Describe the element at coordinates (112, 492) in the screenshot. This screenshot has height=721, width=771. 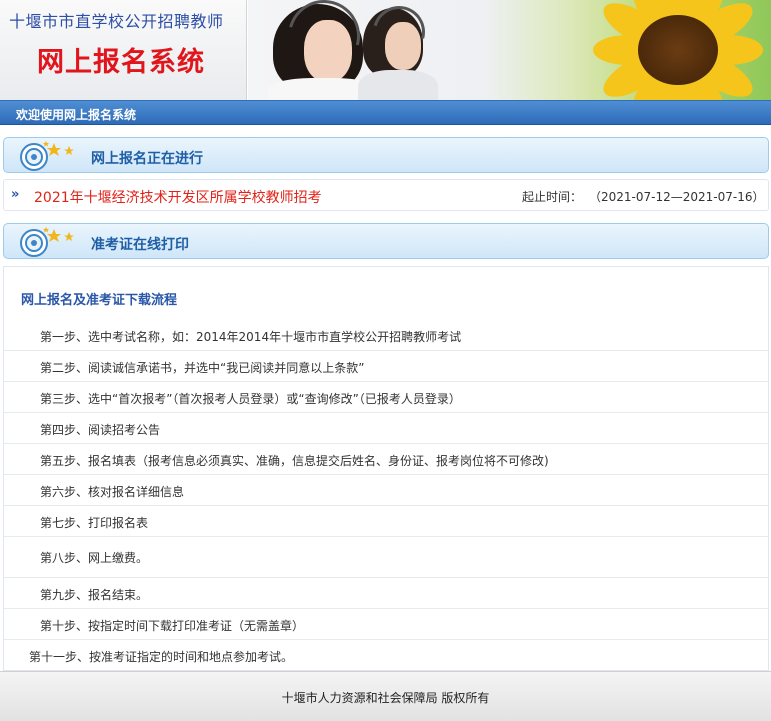
I see `process-step-text: 第六步、核对报名详细信息` at that location.